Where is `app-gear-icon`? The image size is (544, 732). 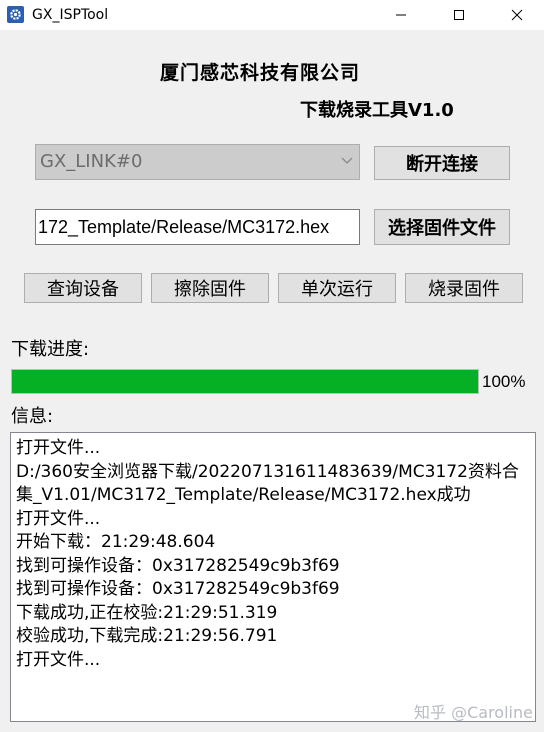
app-gear-icon is located at coordinates (15, 14).